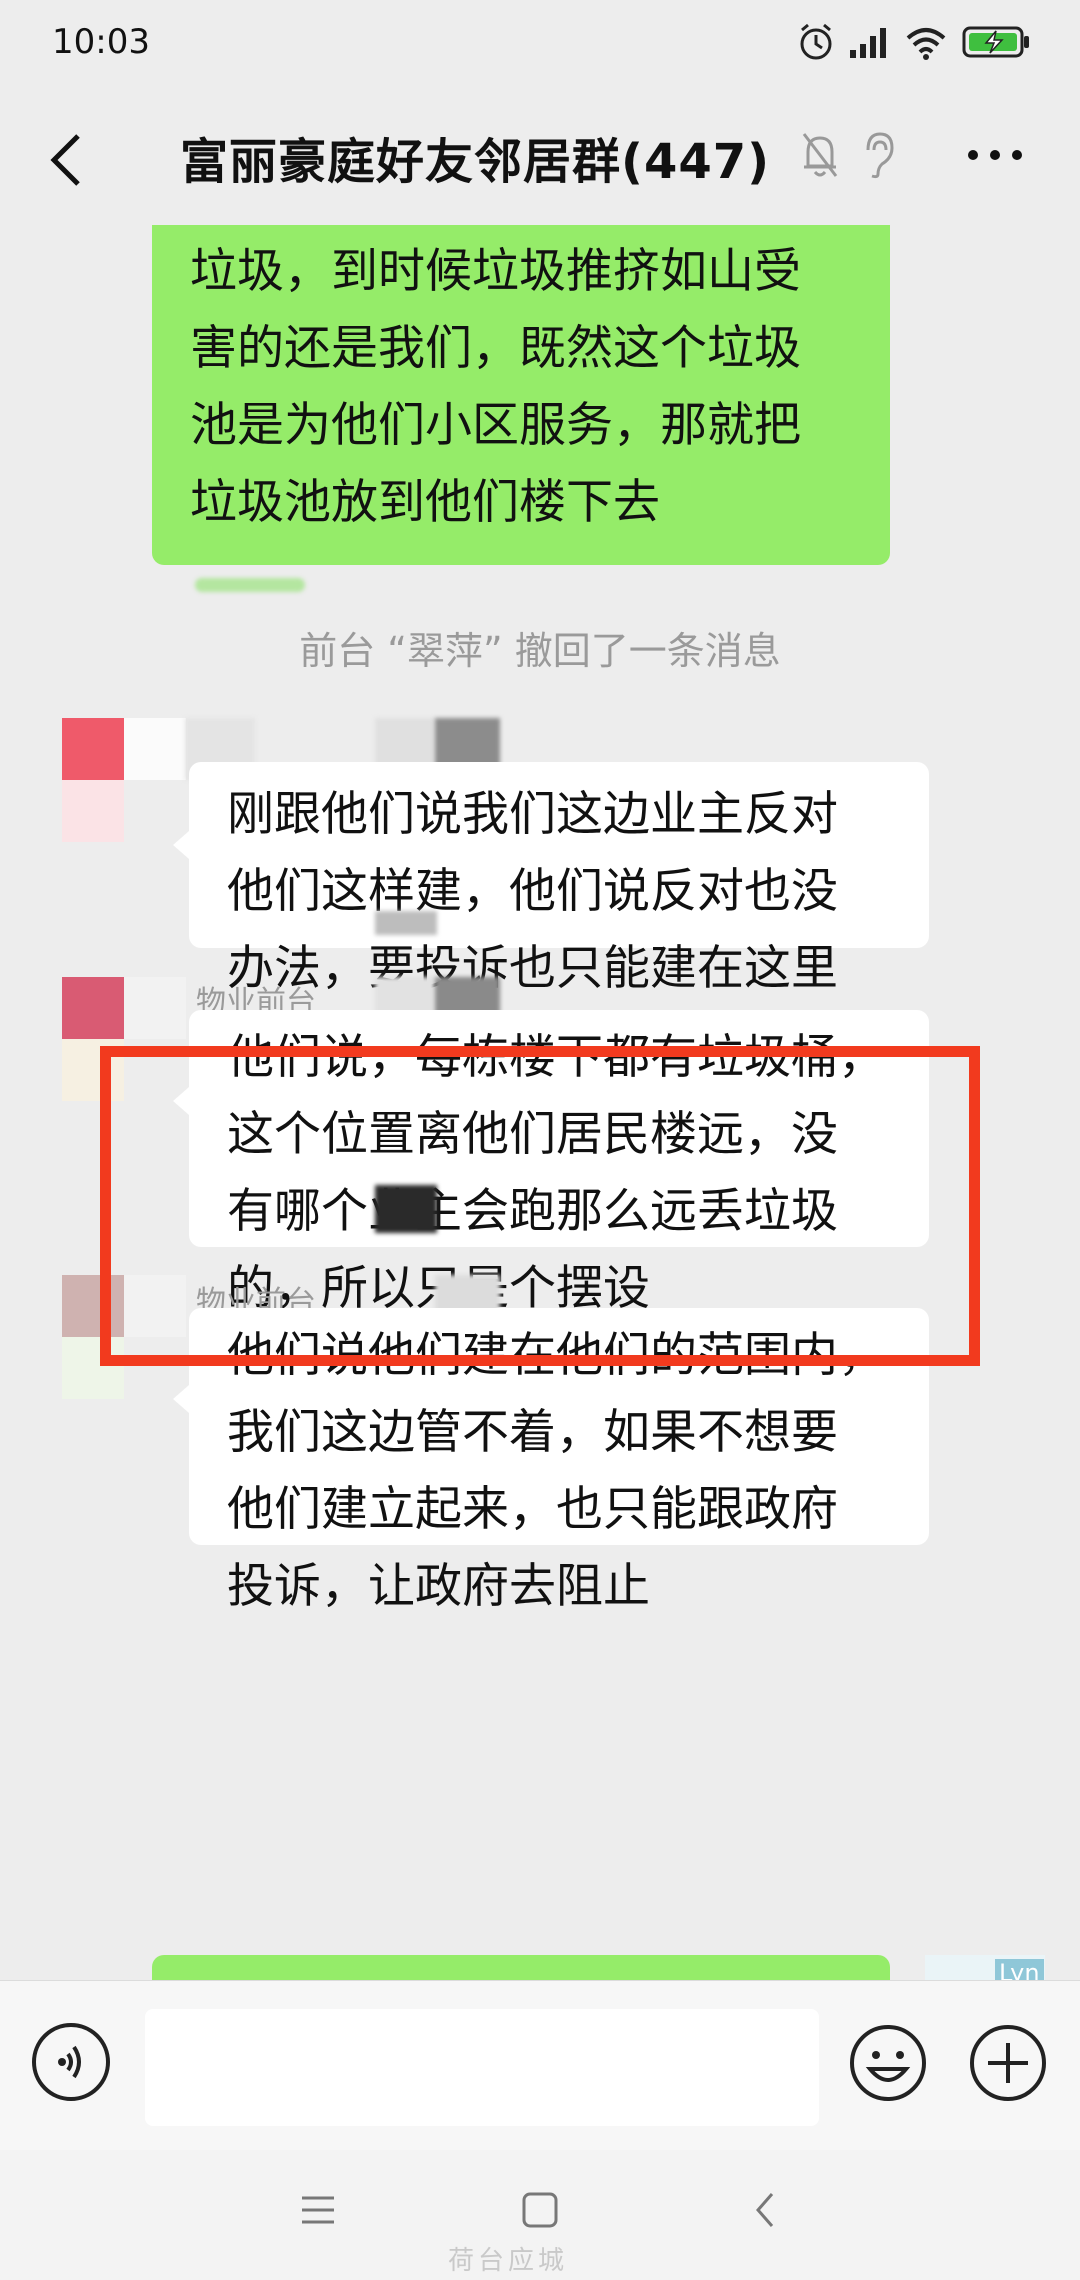 This screenshot has height=2280, width=1080. Describe the element at coordinates (425, 502) in the screenshot. I see `message-line: 垃圾池放到他们楼下去` at that location.